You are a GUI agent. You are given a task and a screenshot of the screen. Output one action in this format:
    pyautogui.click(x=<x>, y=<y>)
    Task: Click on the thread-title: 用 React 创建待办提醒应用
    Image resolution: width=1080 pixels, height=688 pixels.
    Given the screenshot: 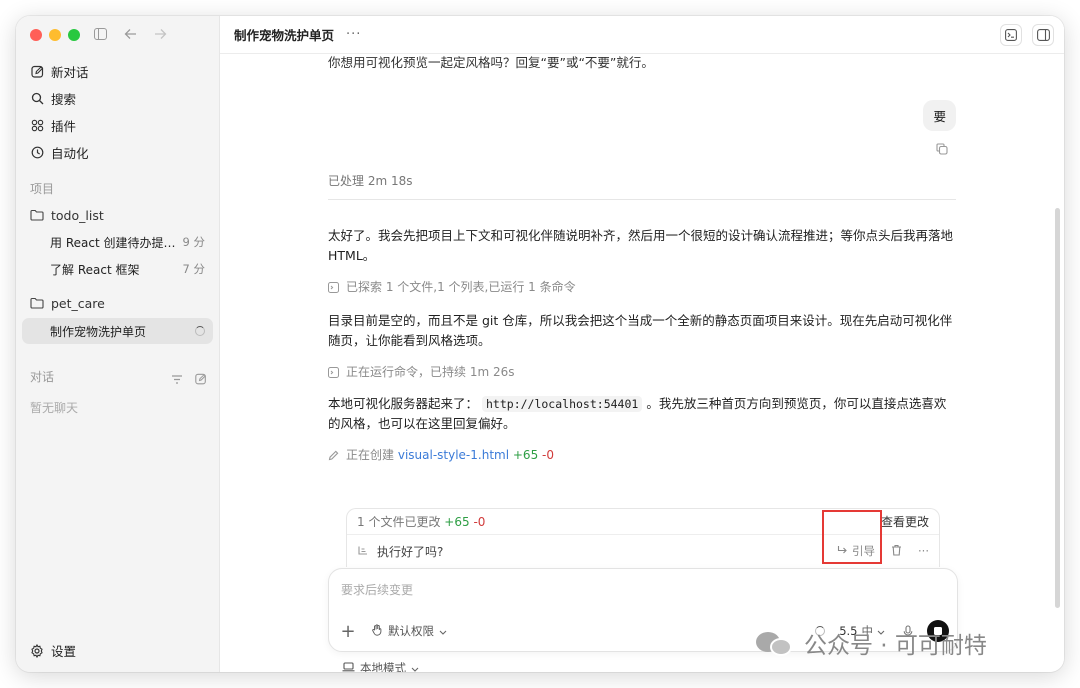 What is the action you would take?
    pyautogui.click(x=113, y=242)
    